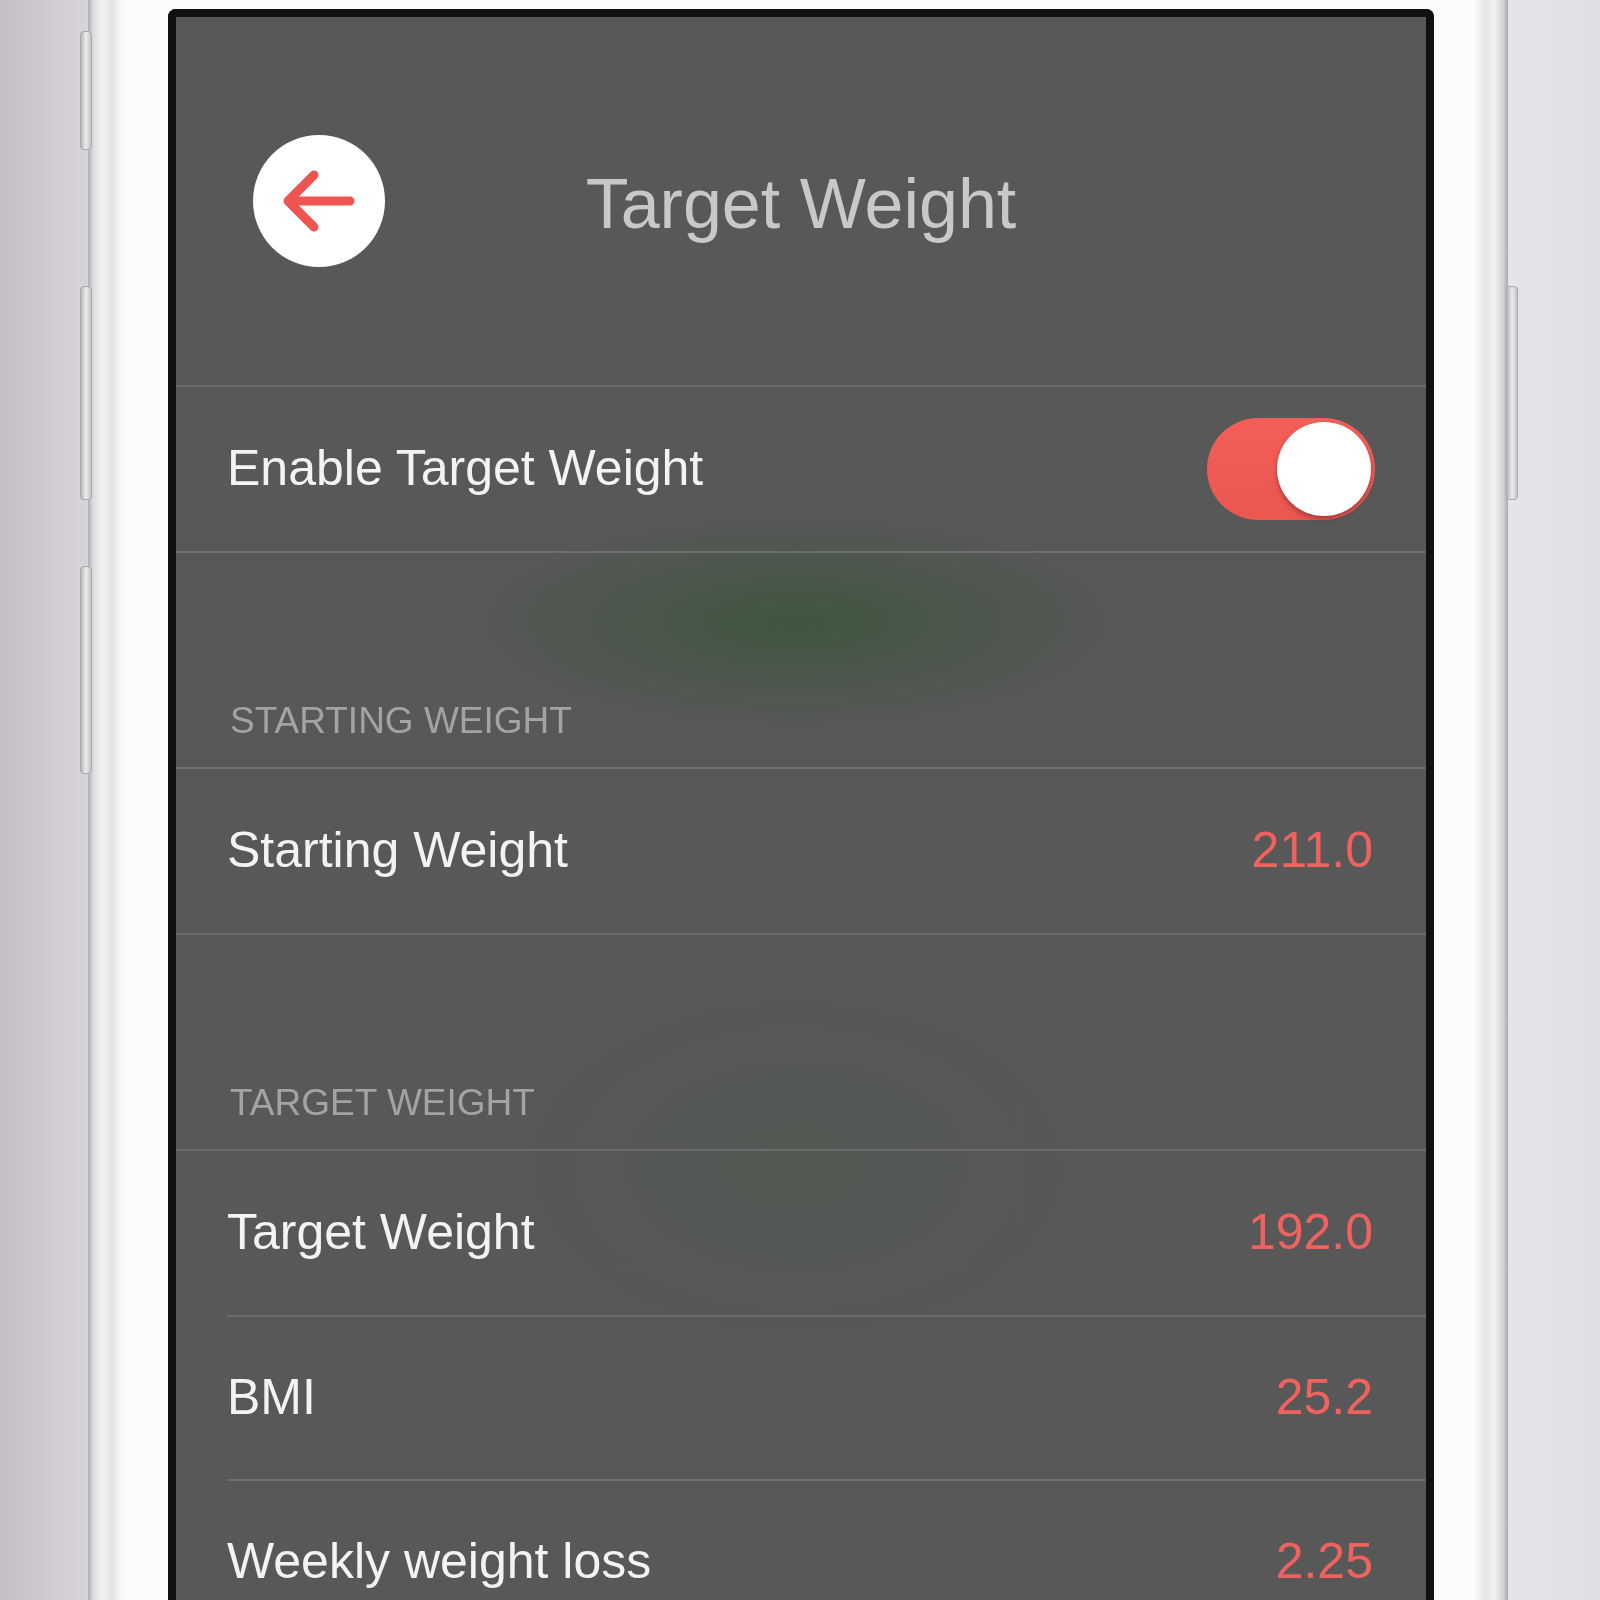  Describe the element at coordinates (319, 201) in the screenshot. I see `left-arrow-icon` at that location.